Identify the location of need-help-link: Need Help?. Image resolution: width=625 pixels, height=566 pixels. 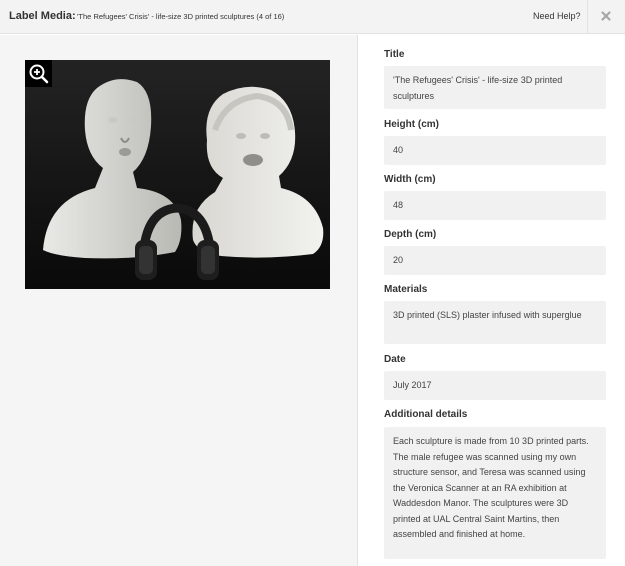
(557, 16).